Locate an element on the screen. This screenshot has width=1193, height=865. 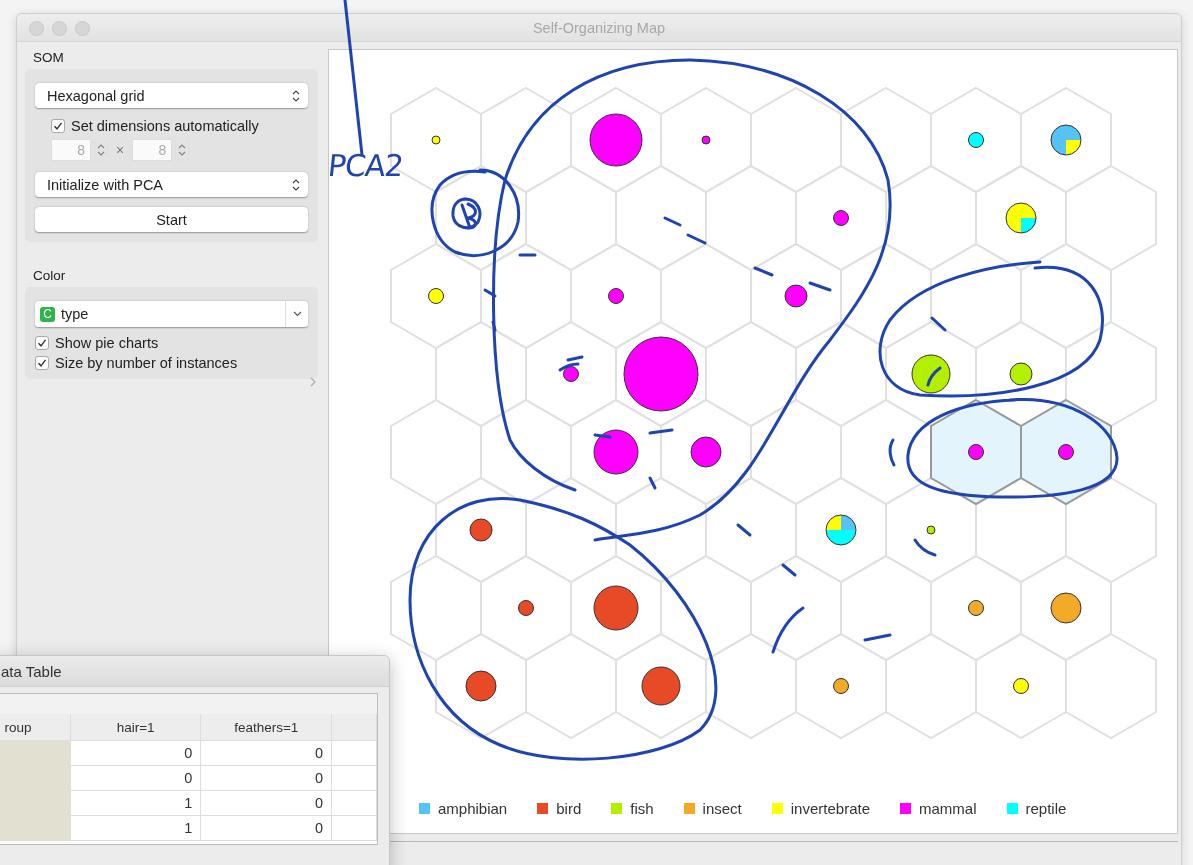
checkbox-label: Show pie charts is located at coordinates (107, 343).